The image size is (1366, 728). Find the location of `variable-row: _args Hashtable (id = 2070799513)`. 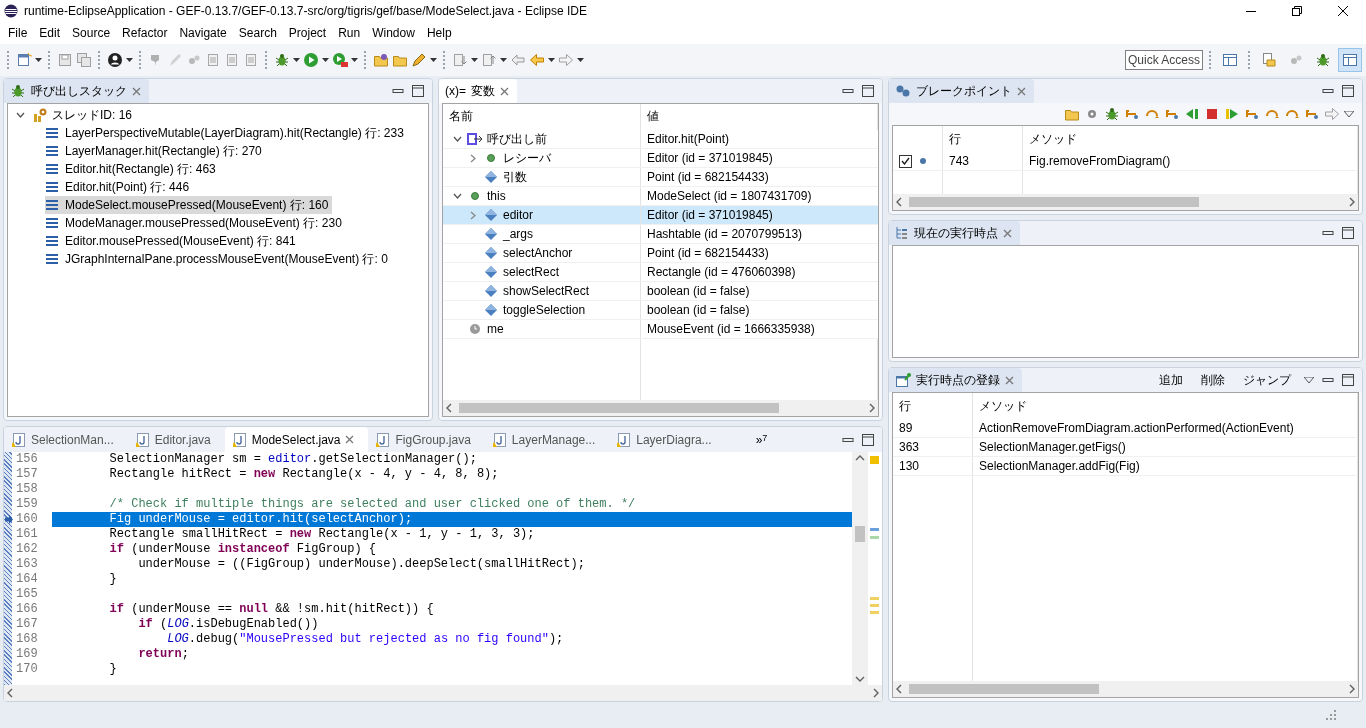

variable-row: _args Hashtable (id = 2070799513) is located at coordinates (660, 234).